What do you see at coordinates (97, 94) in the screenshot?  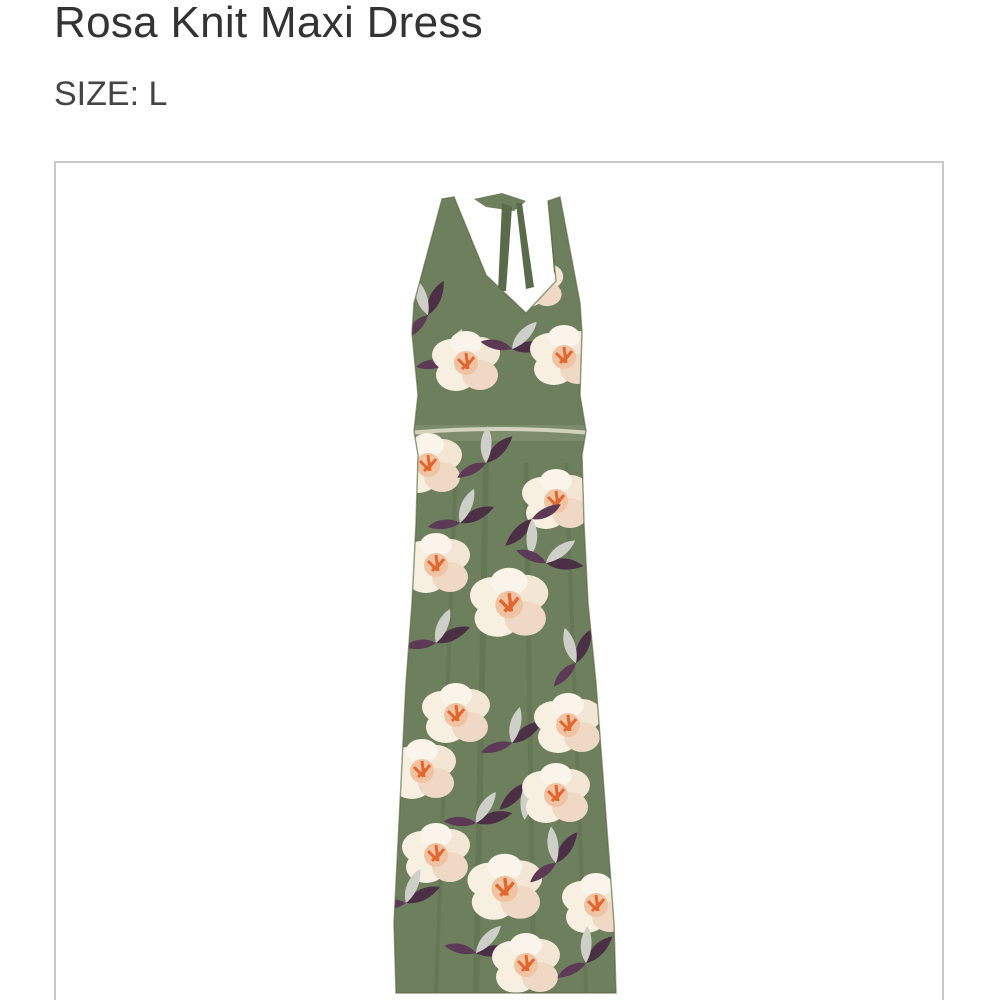 I see `size-label: SIZE:` at bounding box center [97, 94].